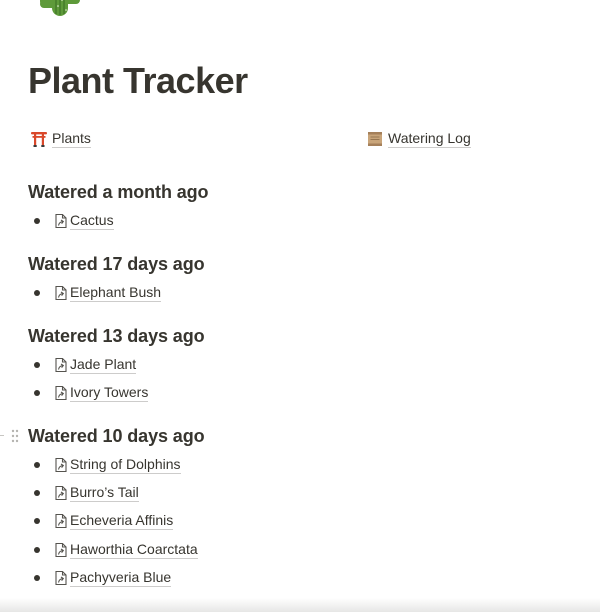 This screenshot has height=612, width=600. What do you see at coordinates (116, 336) in the screenshot?
I see `section-heading: Watered 13 days ago` at bounding box center [116, 336].